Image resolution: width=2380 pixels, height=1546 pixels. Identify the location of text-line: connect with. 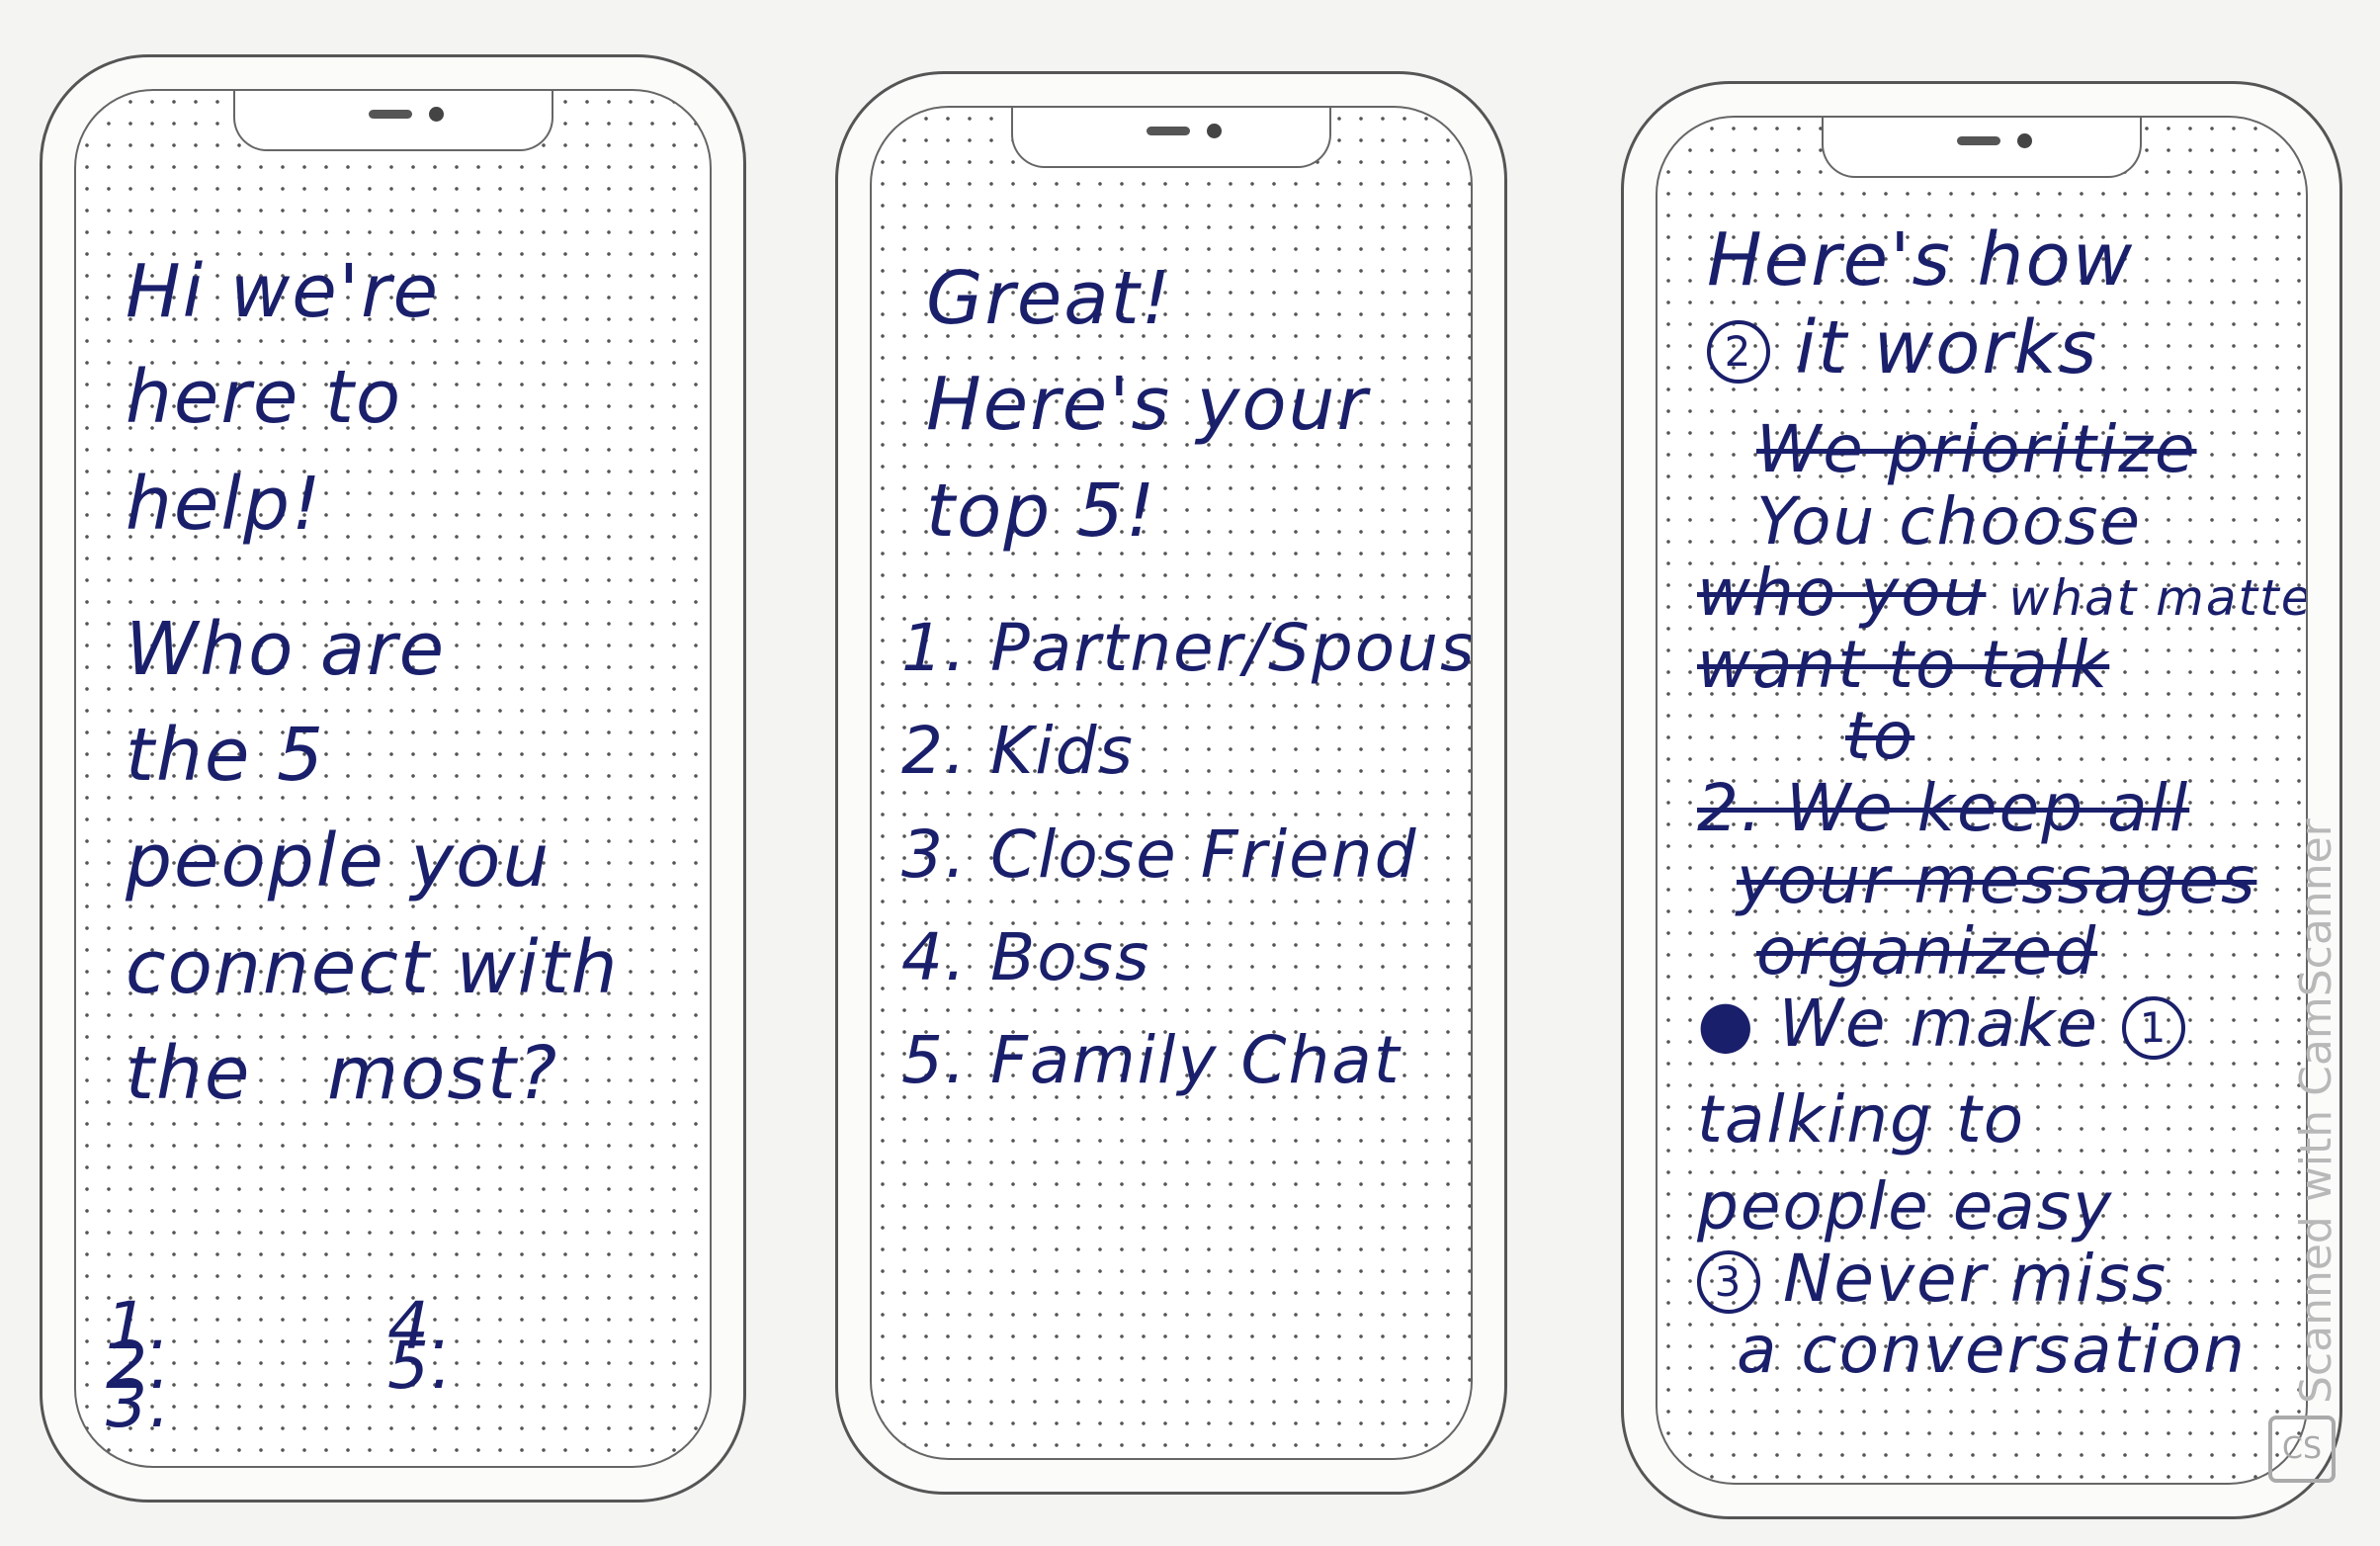
(373, 967).